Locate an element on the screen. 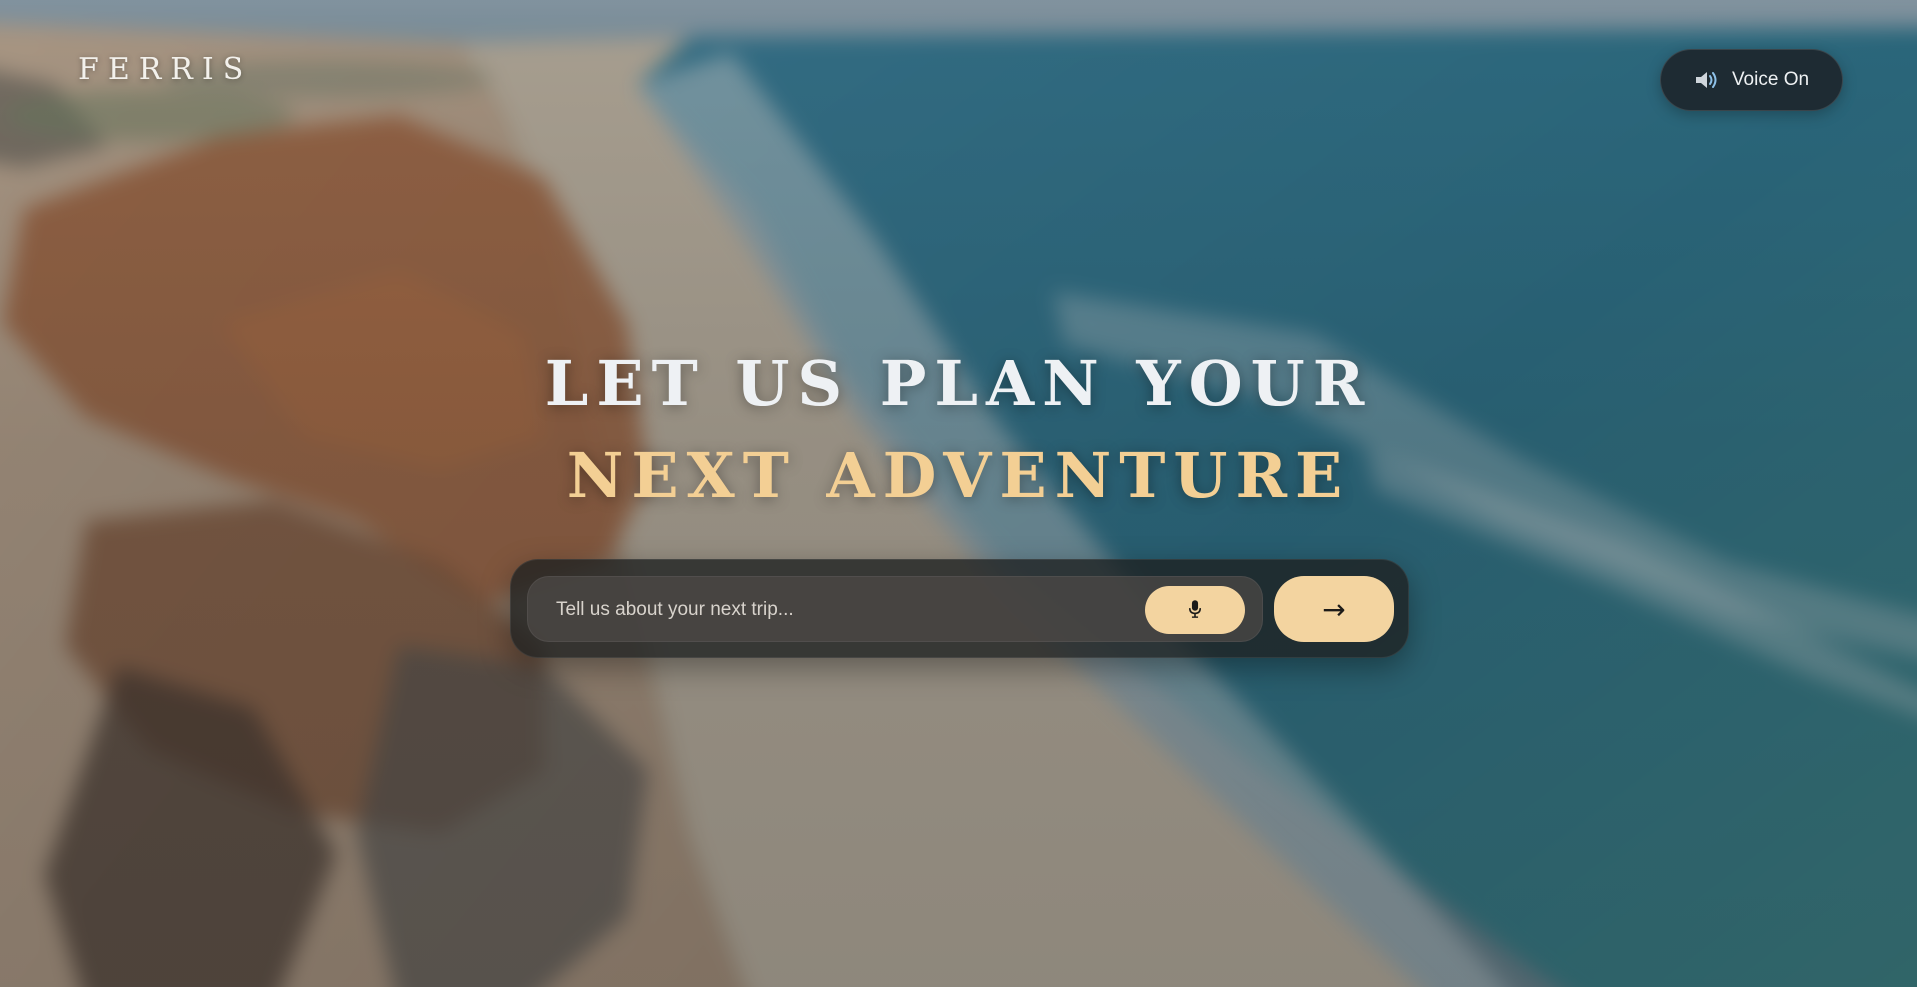  trip-input-container is located at coordinates (895, 609).